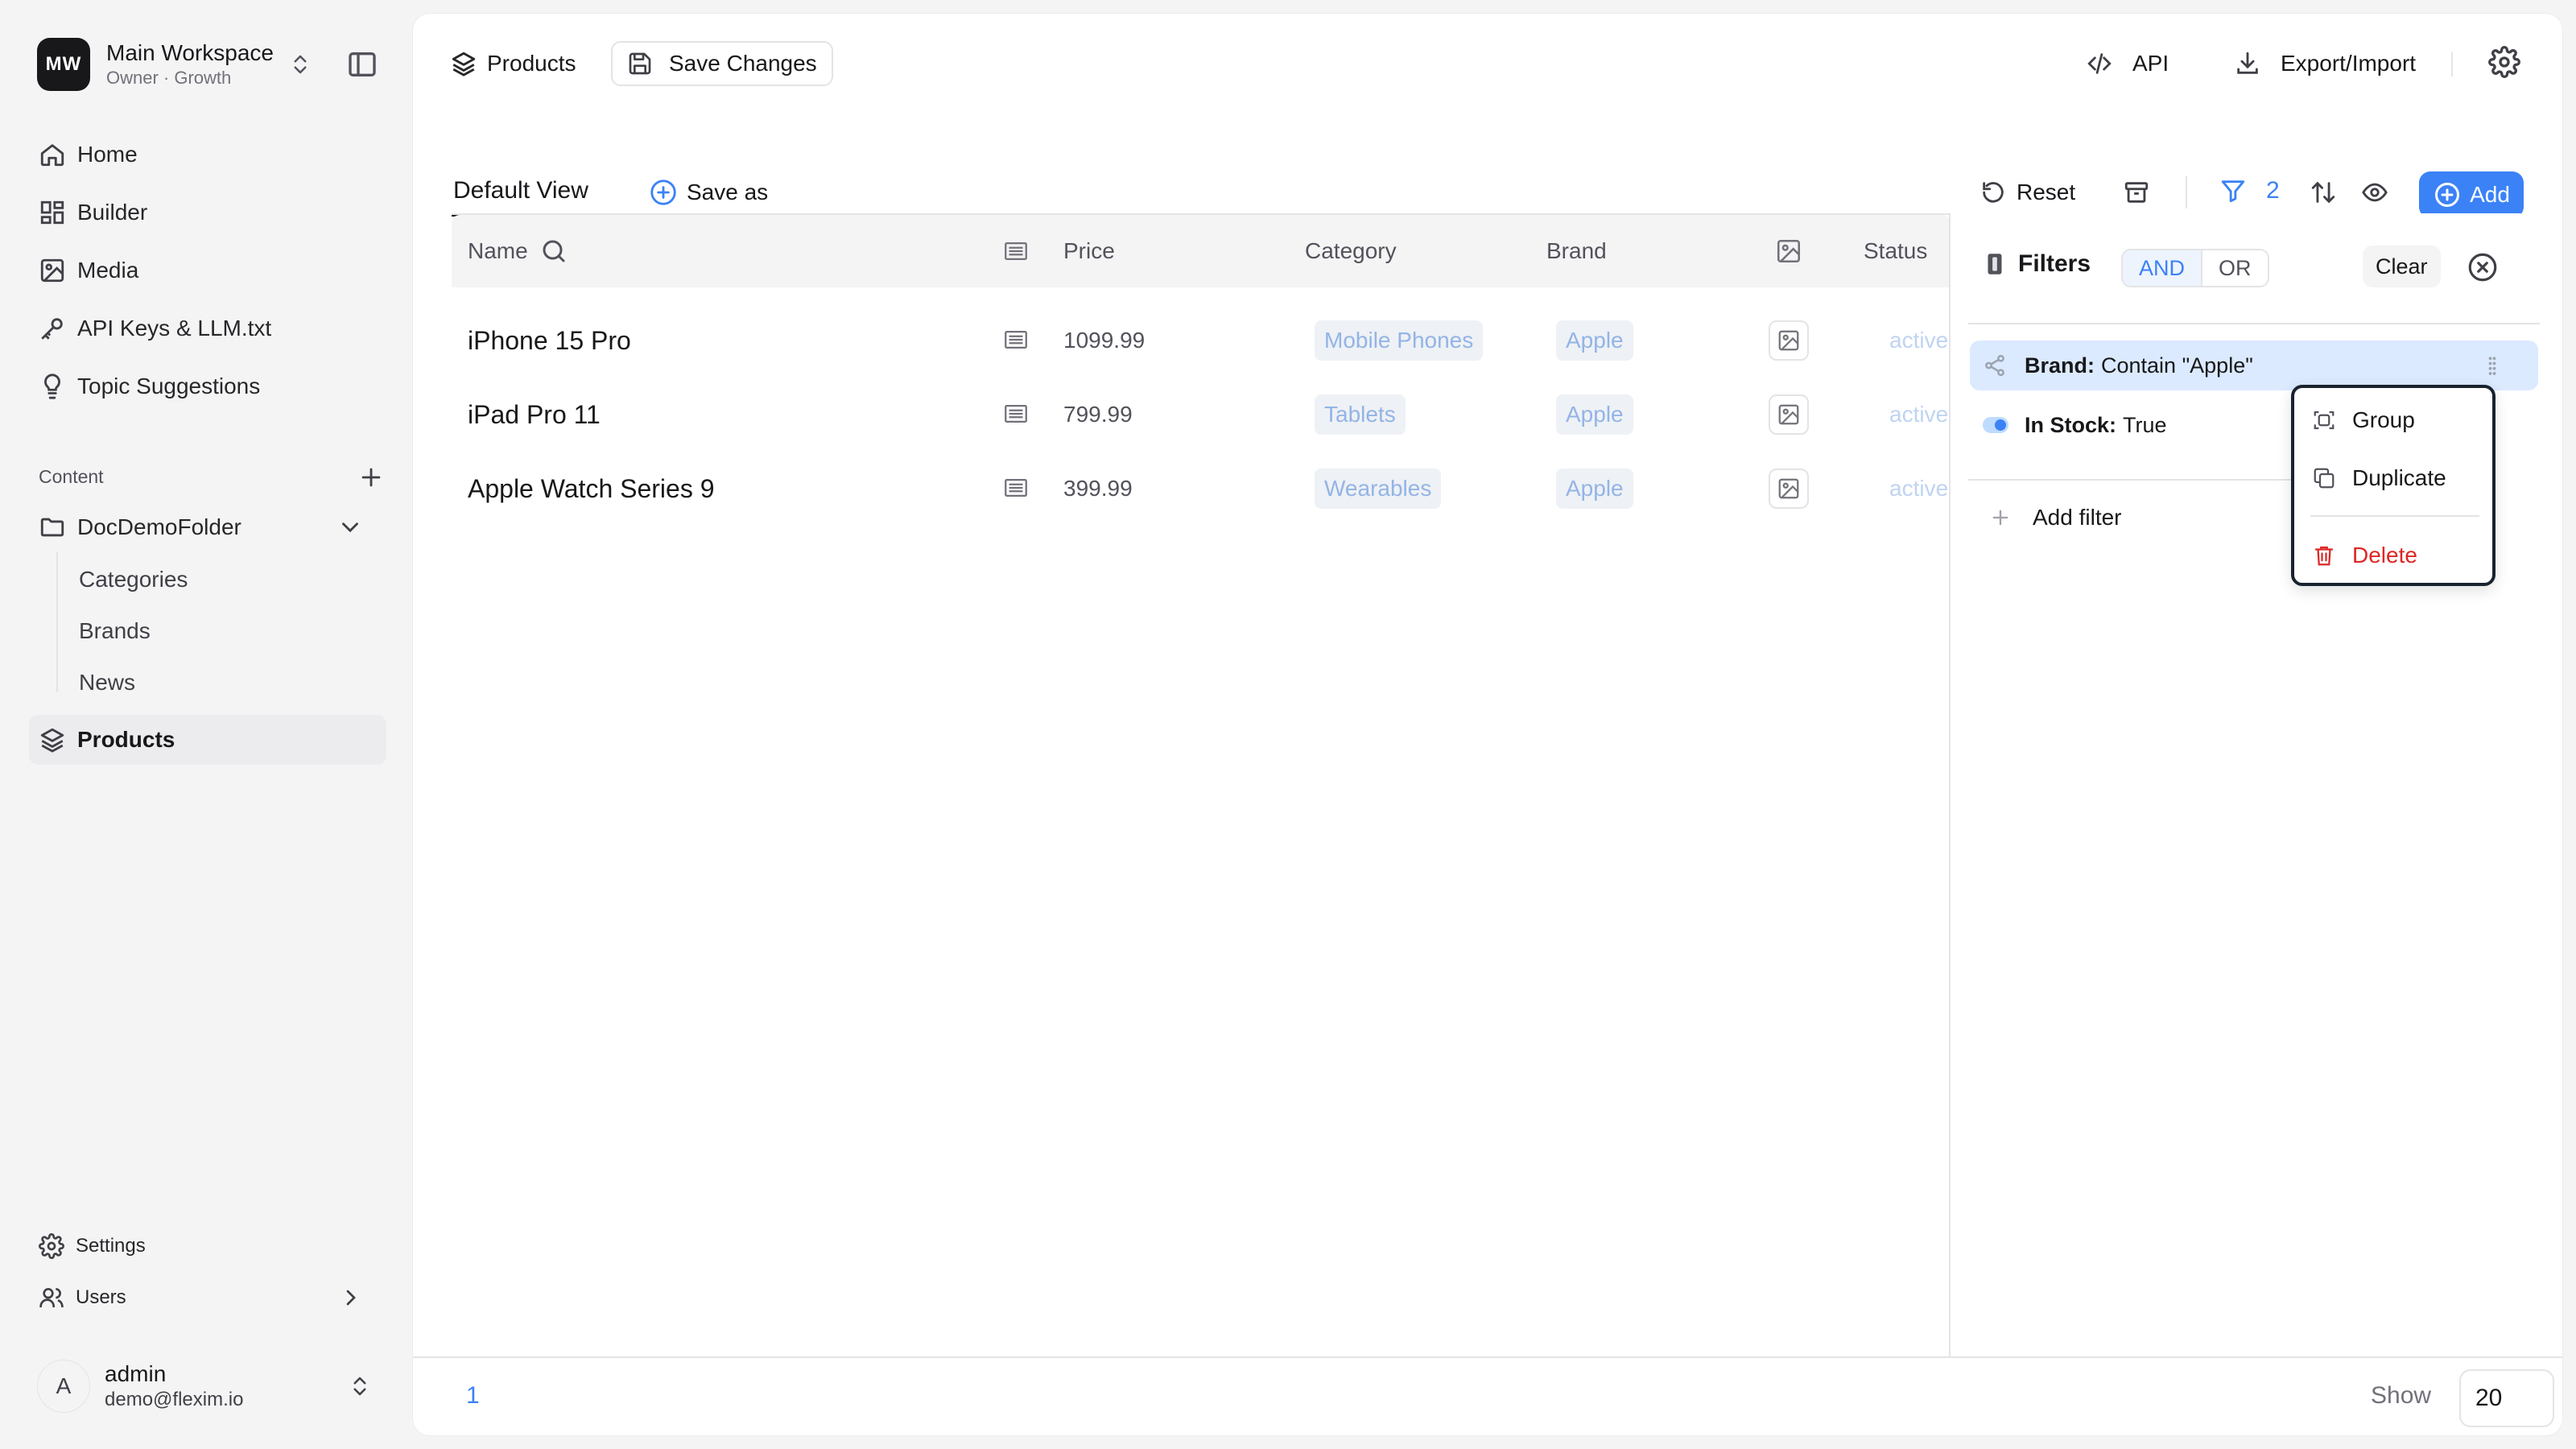 The height and width of the screenshot is (1449, 2576). I want to click on save-changes-button: Save Changes, so click(722, 63).